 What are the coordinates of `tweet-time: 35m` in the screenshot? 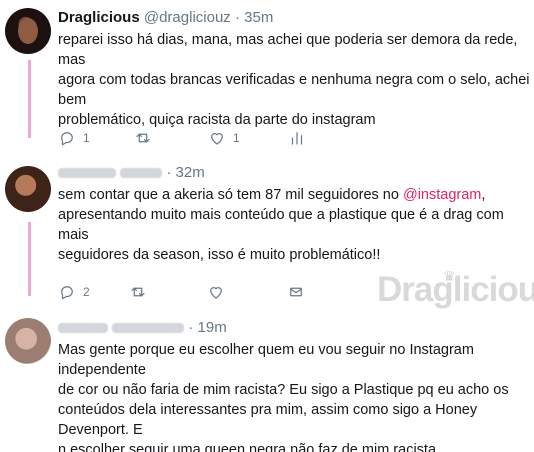 It's located at (258, 17).